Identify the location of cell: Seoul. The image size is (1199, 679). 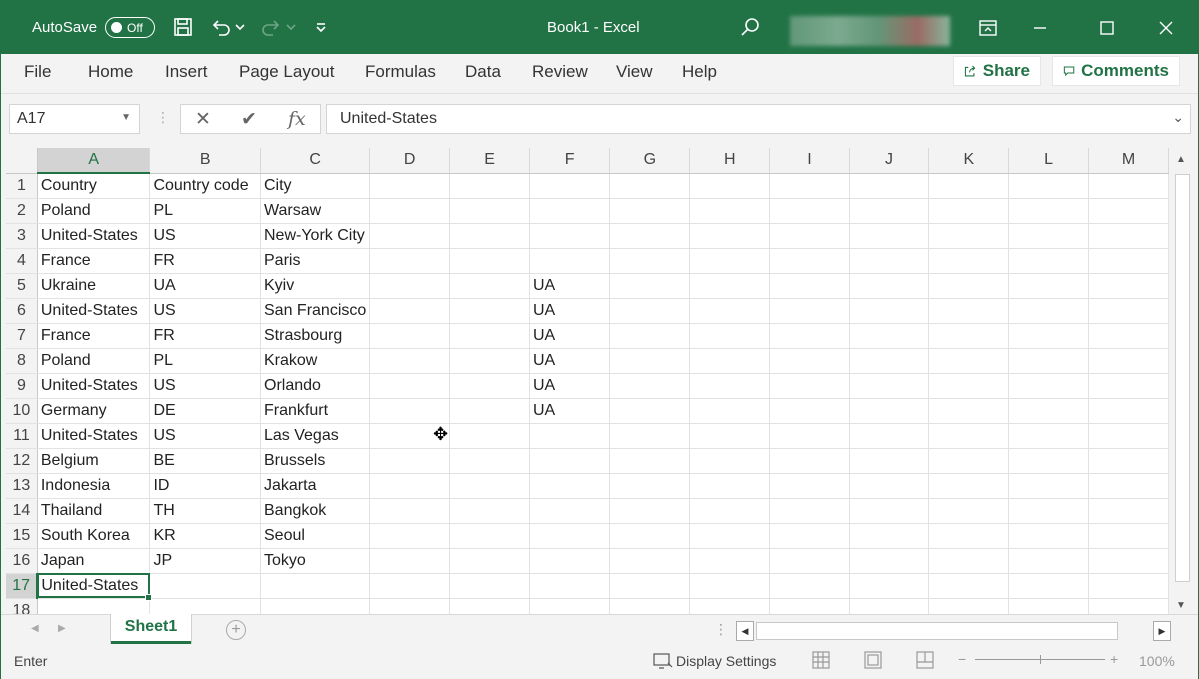
(315, 536).